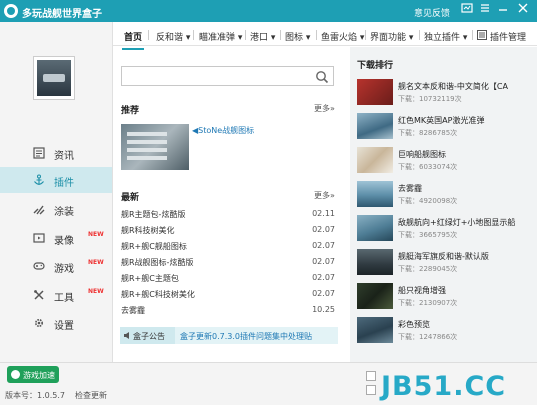 The width and height of the screenshot is (537, 405). Describe the element at coordinates (228, 279) in the screenshot. I see `list-item: 舰R+舰C主题包 02.07` at that location.